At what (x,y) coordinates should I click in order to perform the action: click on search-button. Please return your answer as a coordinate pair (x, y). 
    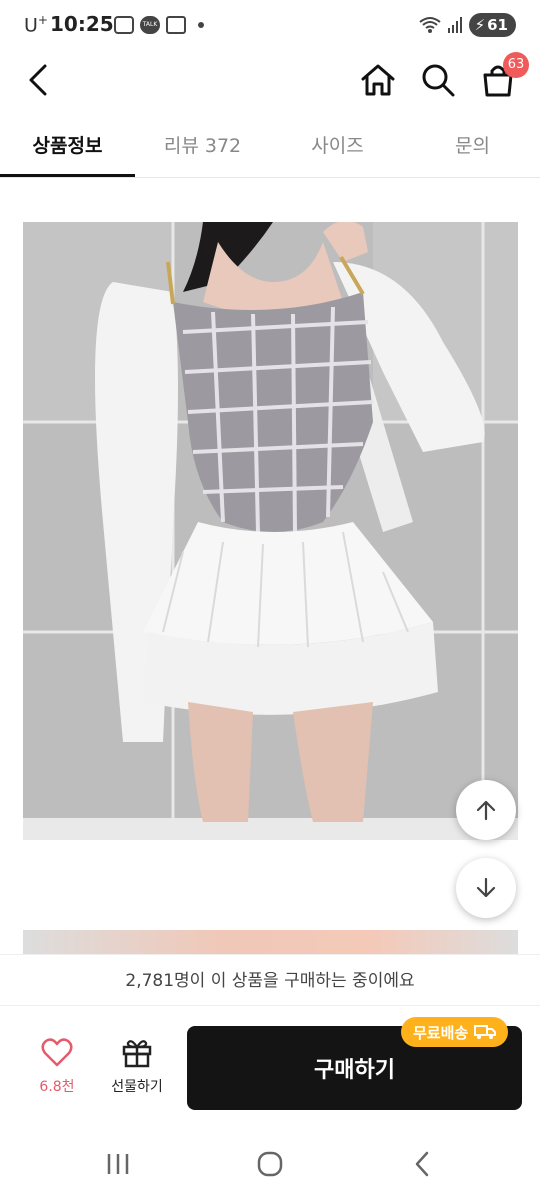
    Looking at the image, I should click on (438, 80).